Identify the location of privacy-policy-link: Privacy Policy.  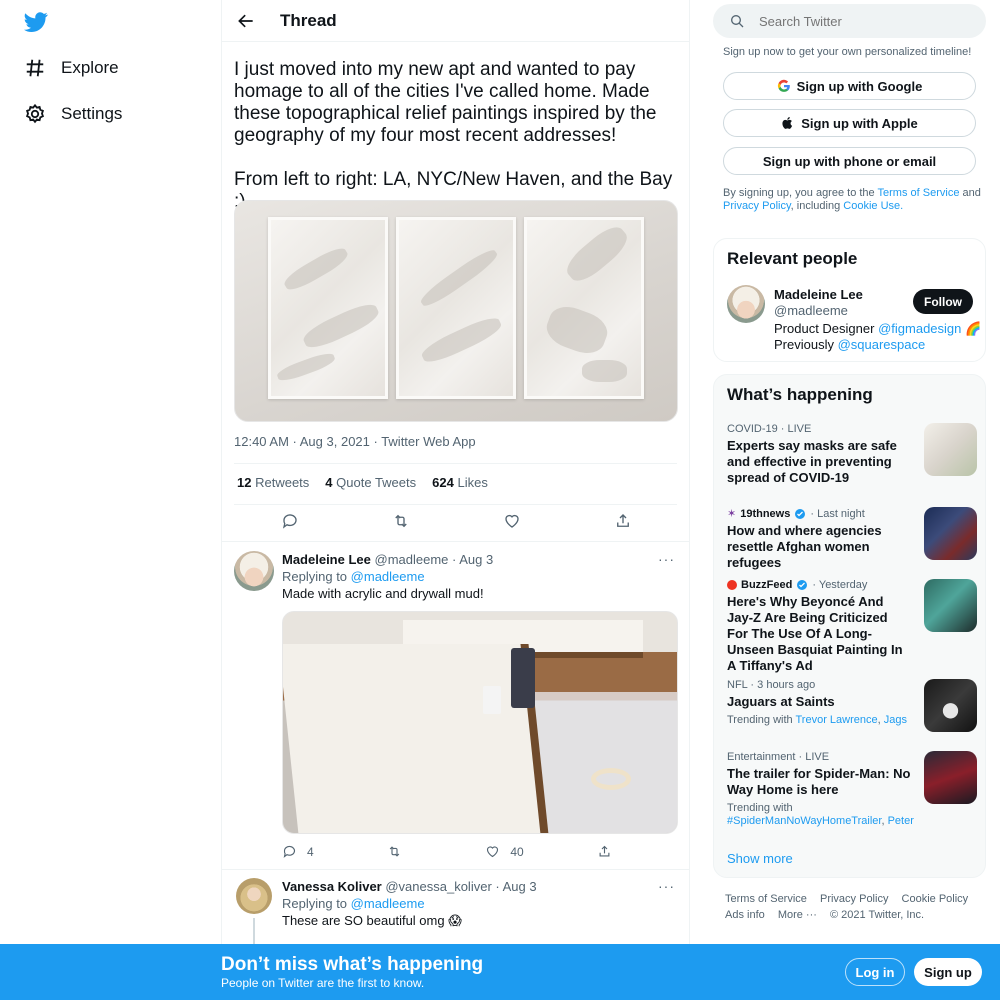
(757, 206).